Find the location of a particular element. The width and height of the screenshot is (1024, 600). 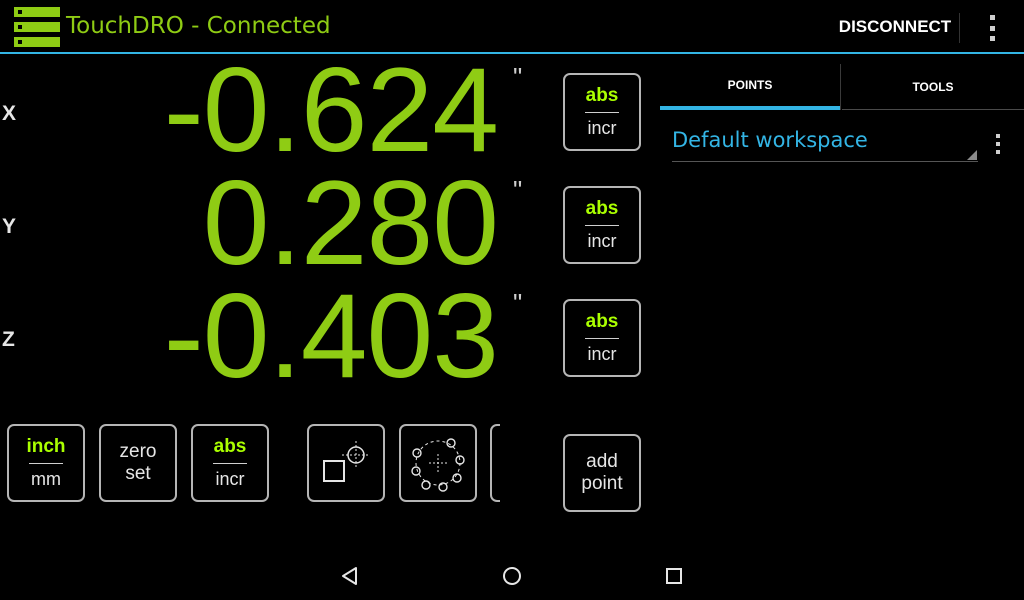

bolt-circle-icon is located at coordinates (438, 465).